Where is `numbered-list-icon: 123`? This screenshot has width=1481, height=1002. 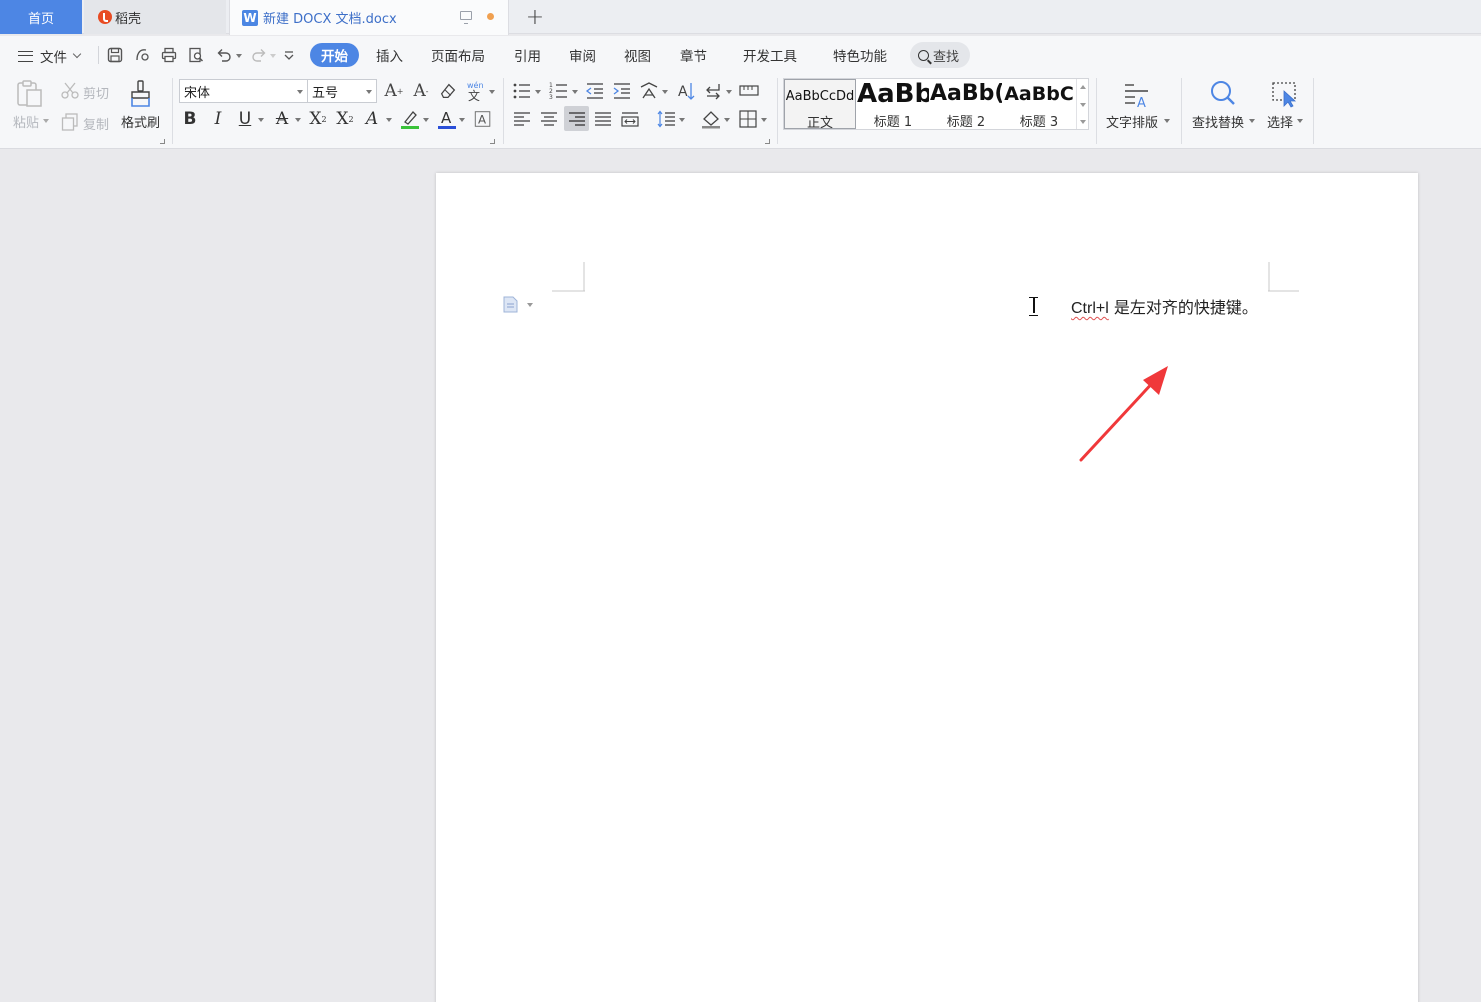 numbered-list-icon: 123 is located at coordinates (559, 91).